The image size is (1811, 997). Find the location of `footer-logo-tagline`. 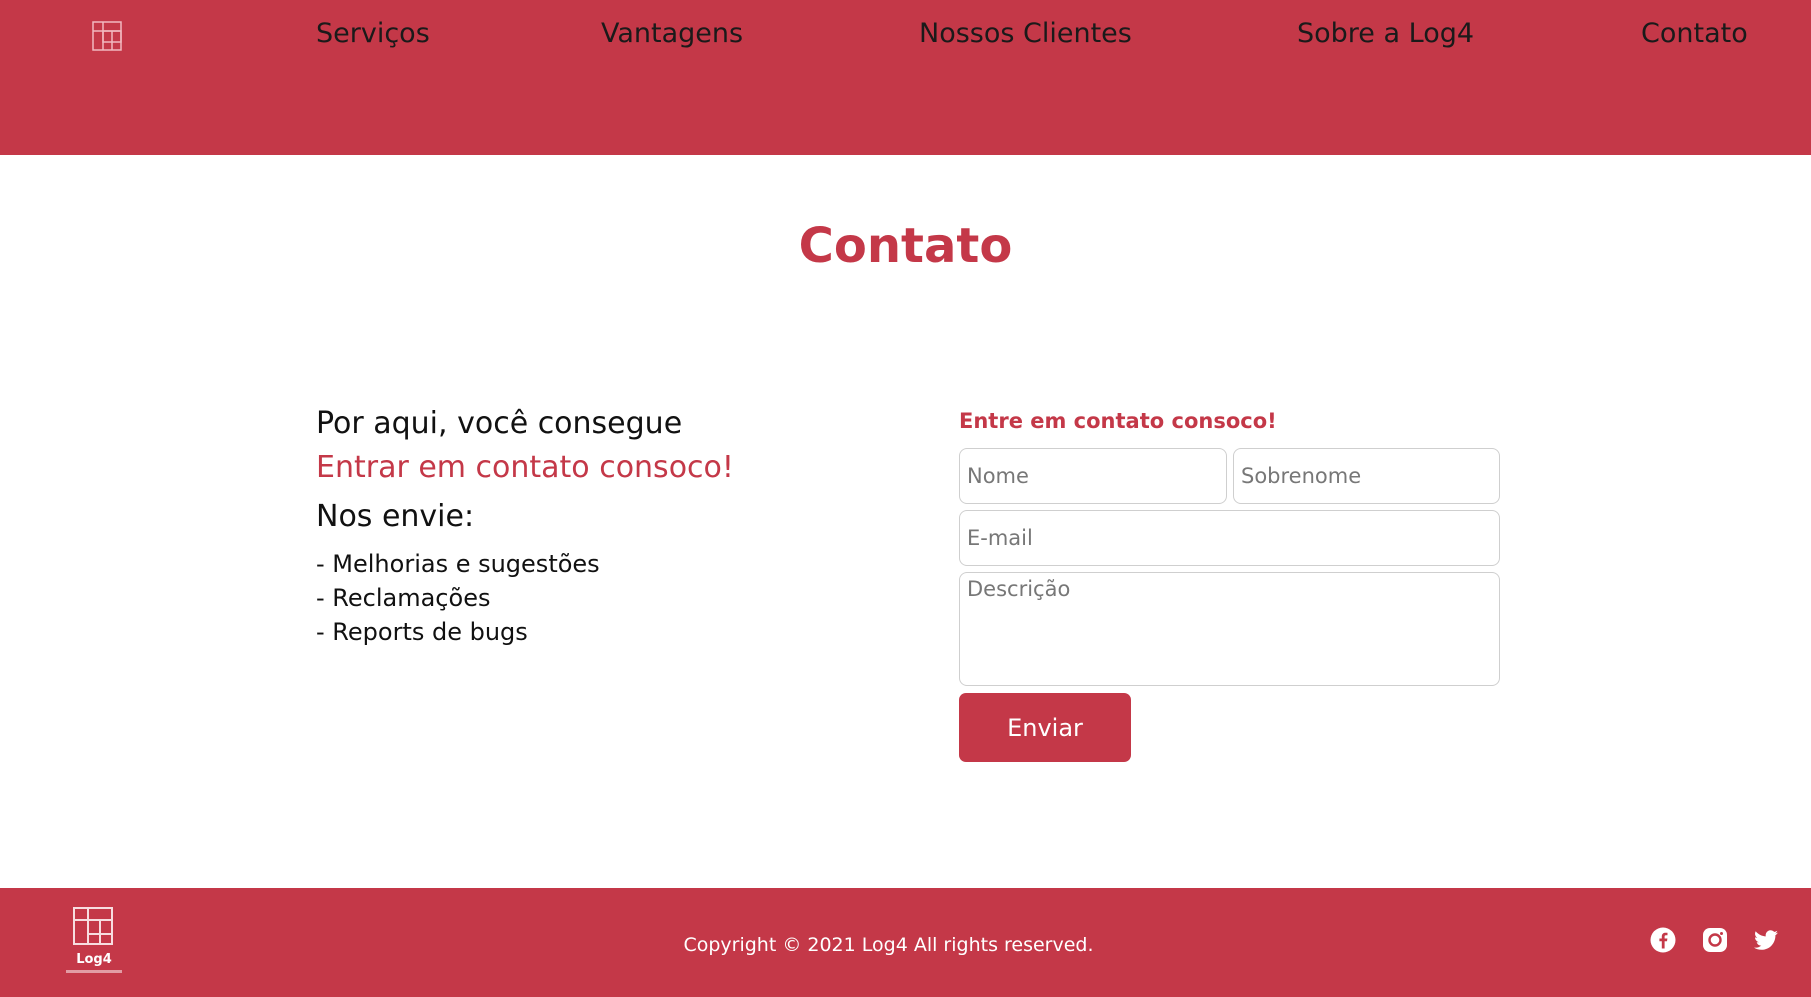

footer-logo-tagline is located at coordinates (94, 971).